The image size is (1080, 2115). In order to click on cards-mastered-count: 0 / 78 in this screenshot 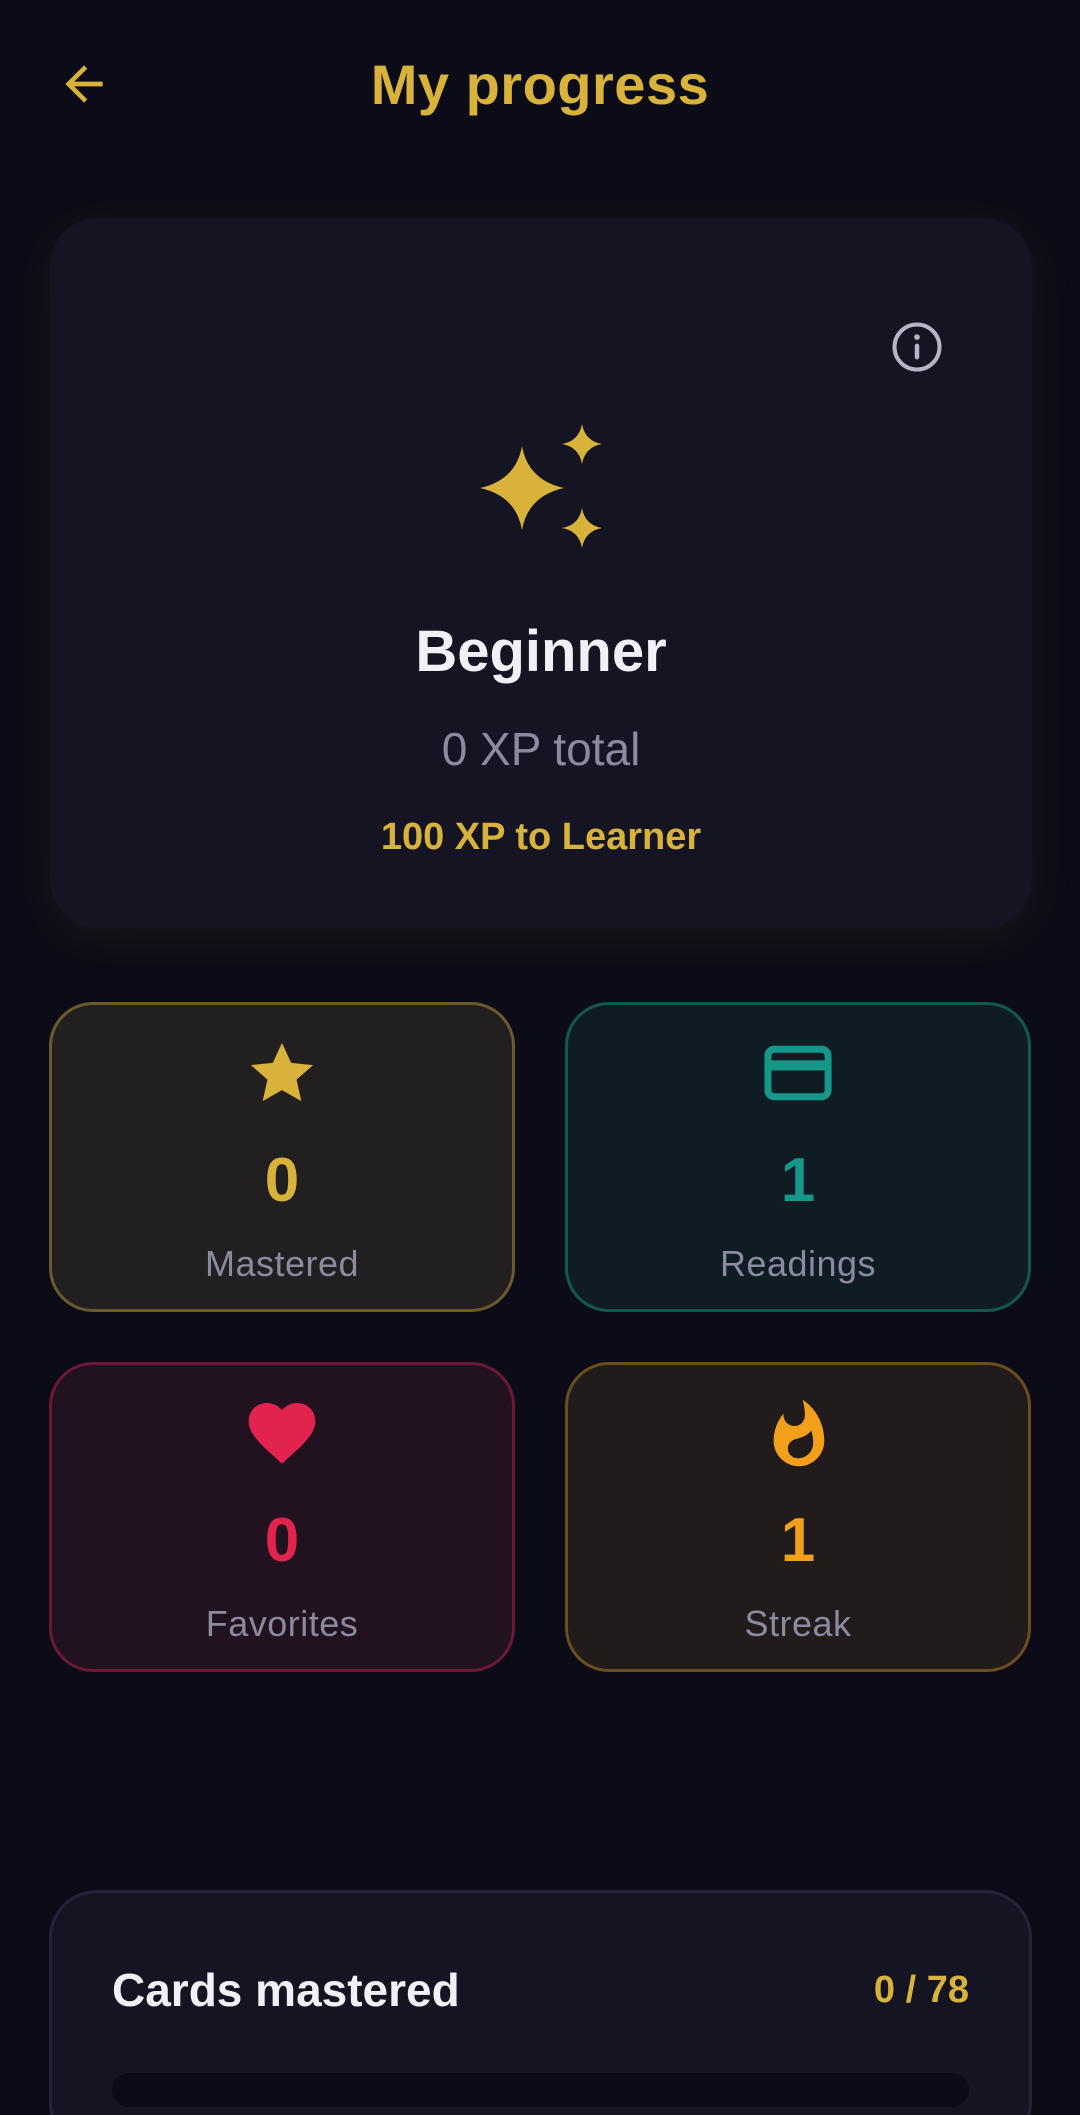, I will do `click(921, 1990)`.